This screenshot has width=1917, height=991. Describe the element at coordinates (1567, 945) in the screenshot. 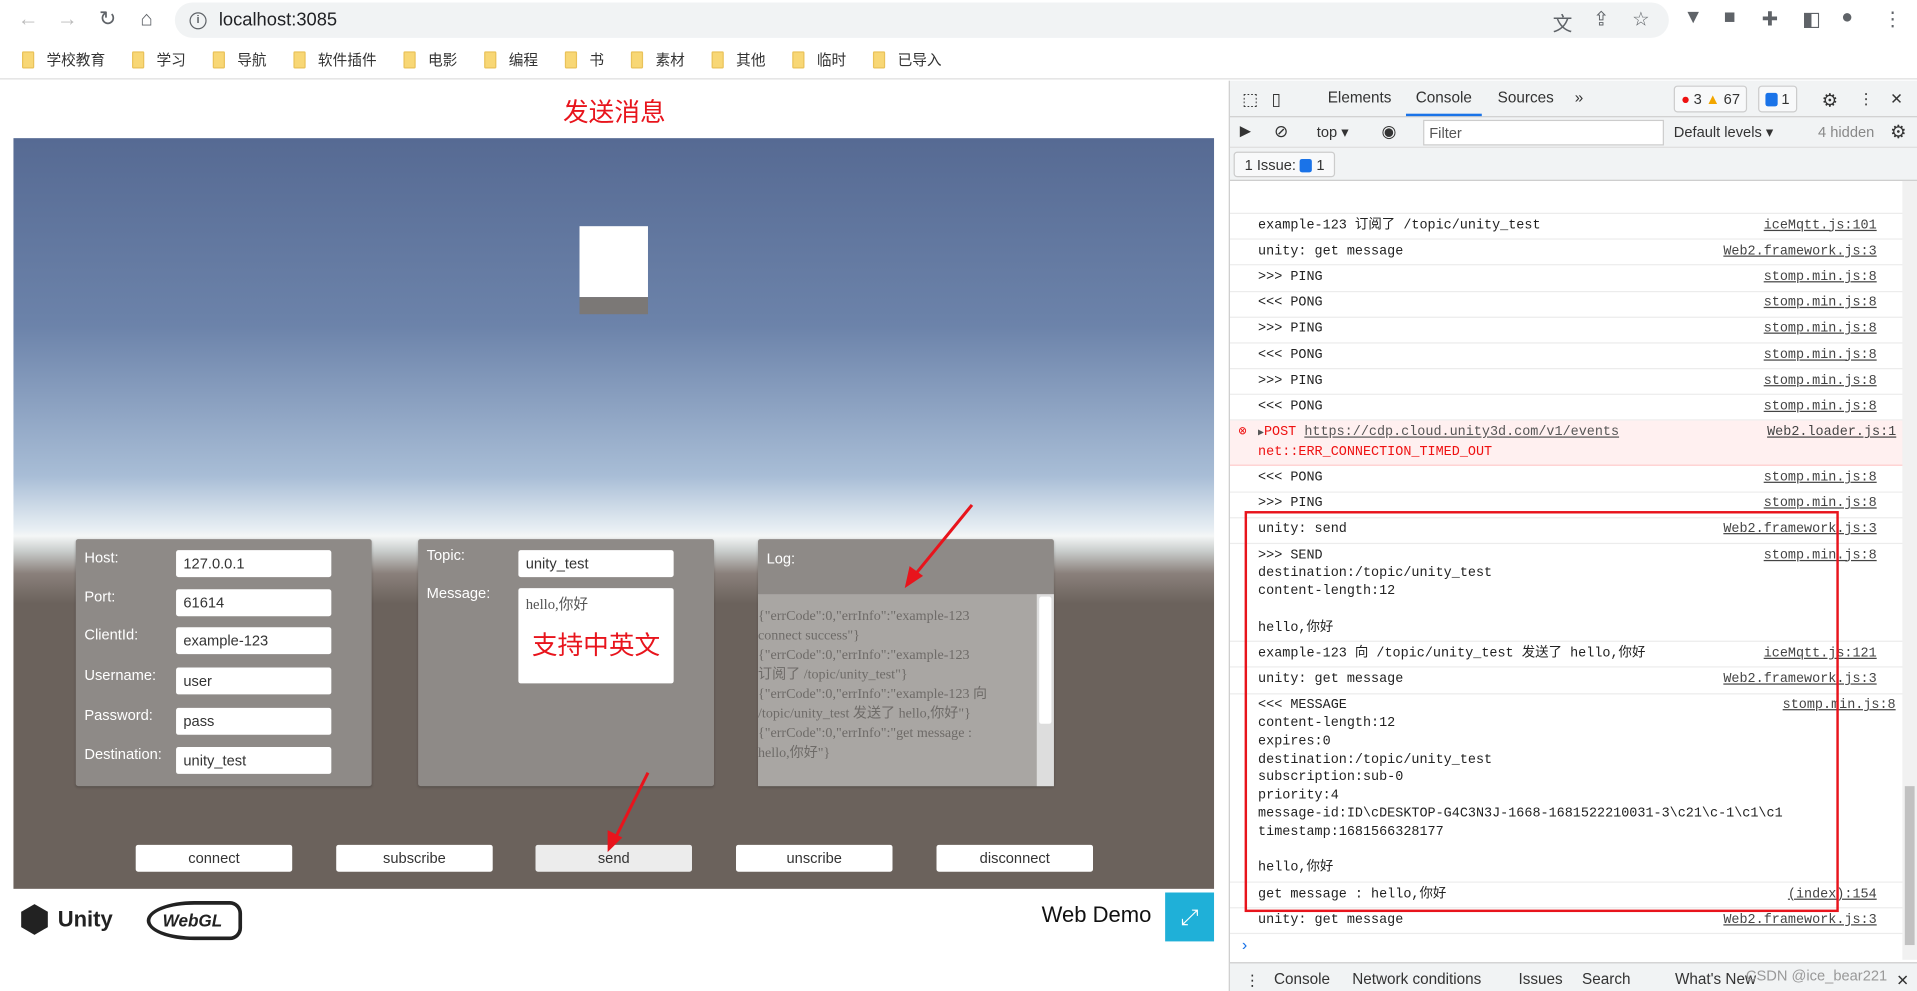

I see `console-prompt: ›` at that location.